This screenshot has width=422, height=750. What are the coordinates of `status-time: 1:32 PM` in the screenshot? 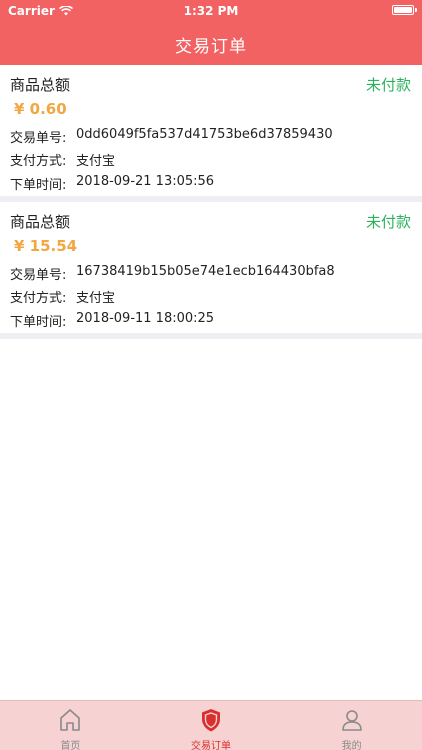 It's located at (211, 11).